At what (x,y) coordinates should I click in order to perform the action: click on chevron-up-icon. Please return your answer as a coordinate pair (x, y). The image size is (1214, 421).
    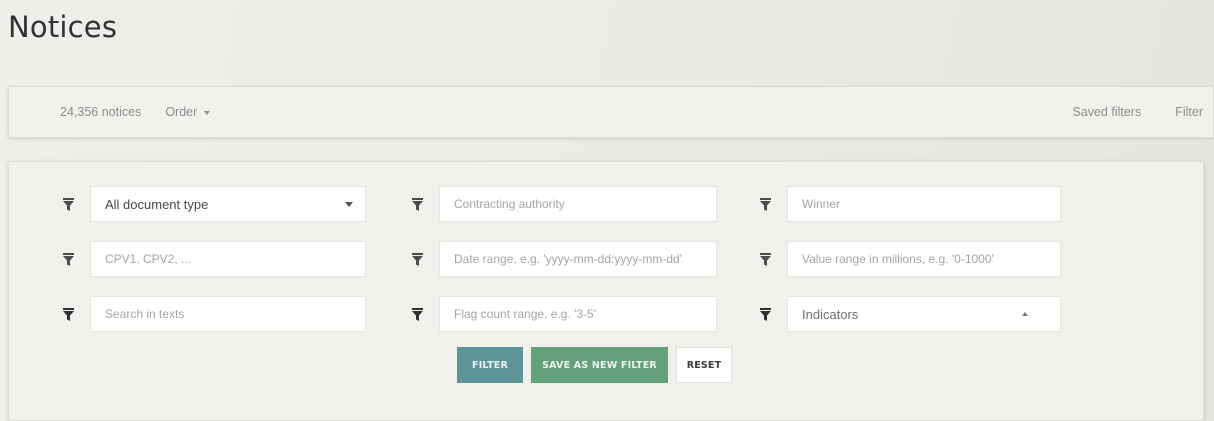
    Looking at the image, I should click on (1025, 314).